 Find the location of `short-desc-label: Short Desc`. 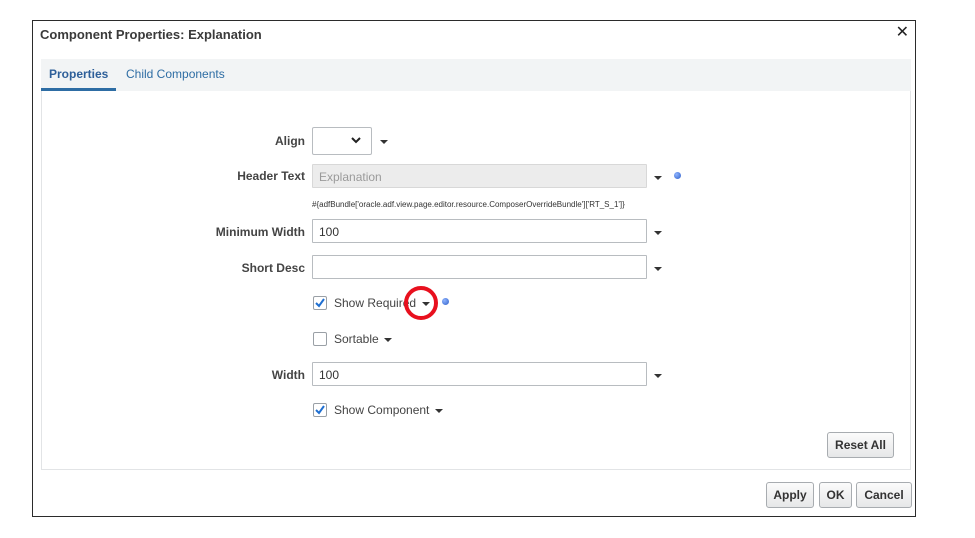

short-desc-label: Short Desc is located at coordinates (273, 268).